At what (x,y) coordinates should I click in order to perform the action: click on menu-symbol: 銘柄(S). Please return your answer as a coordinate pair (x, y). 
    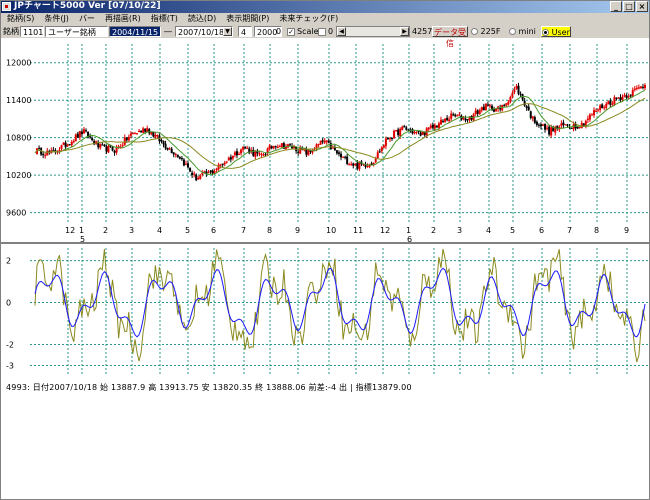
    Looking at the image, I should click on (20, 19).